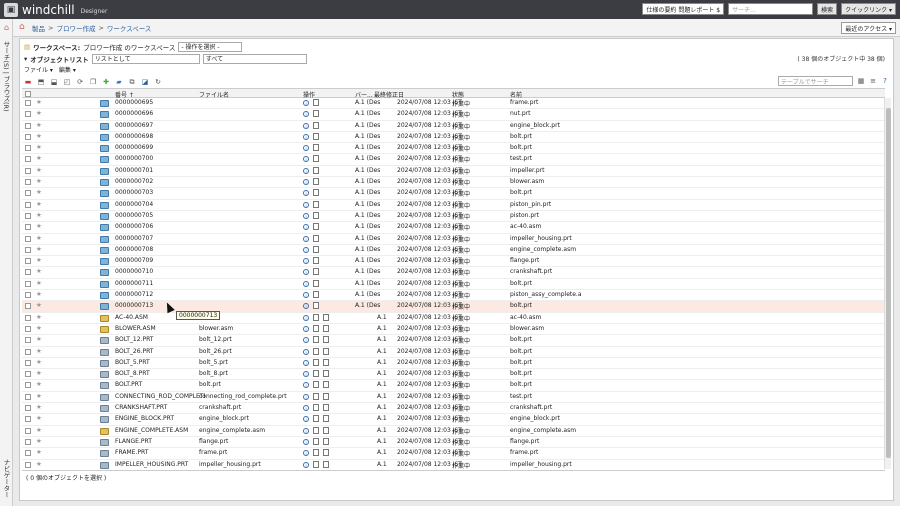  What do you see at coordinates (160, 407) in the screenshot?
I see `cell-number: CRANKSHAFT.PRT` at bounding box center [160, 407].